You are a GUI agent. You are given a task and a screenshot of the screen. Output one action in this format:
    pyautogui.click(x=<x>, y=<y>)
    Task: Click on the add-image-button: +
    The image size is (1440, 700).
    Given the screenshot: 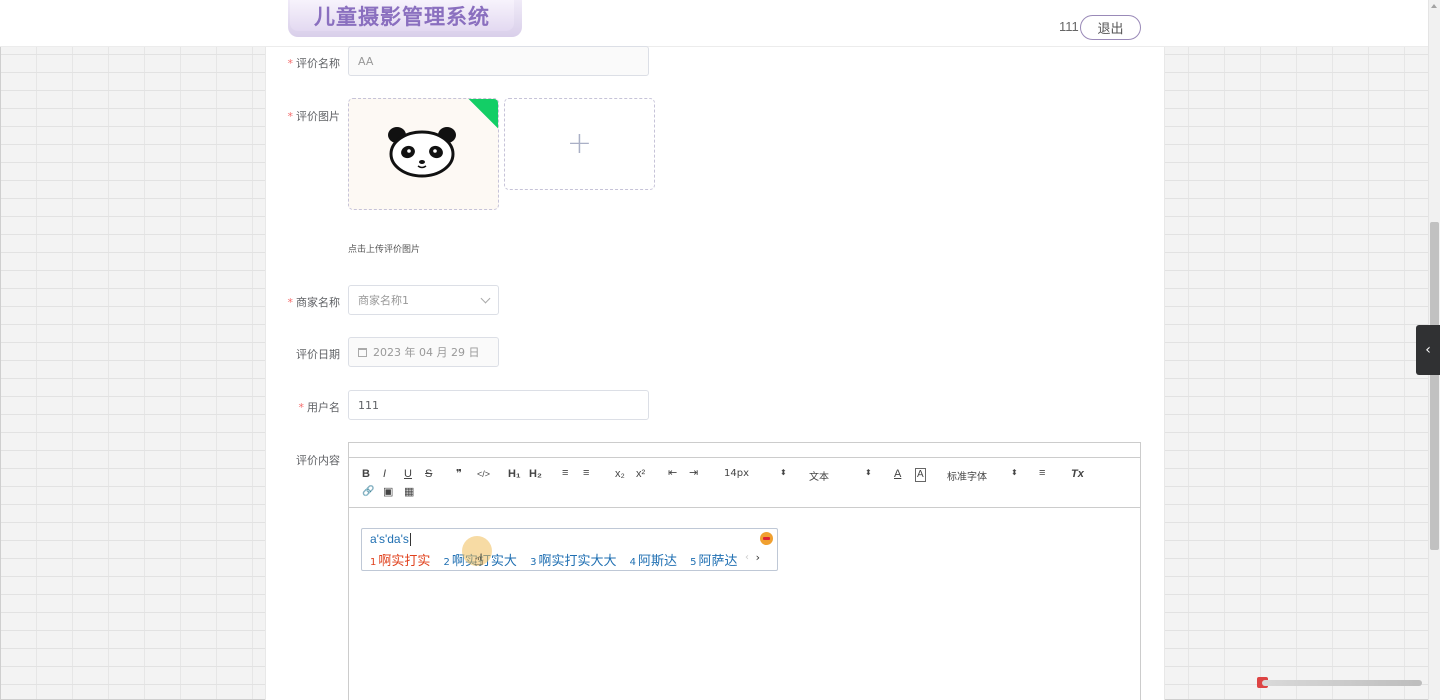 What is the action you would take?
    pyautogui.click(x=579, y=144)
    